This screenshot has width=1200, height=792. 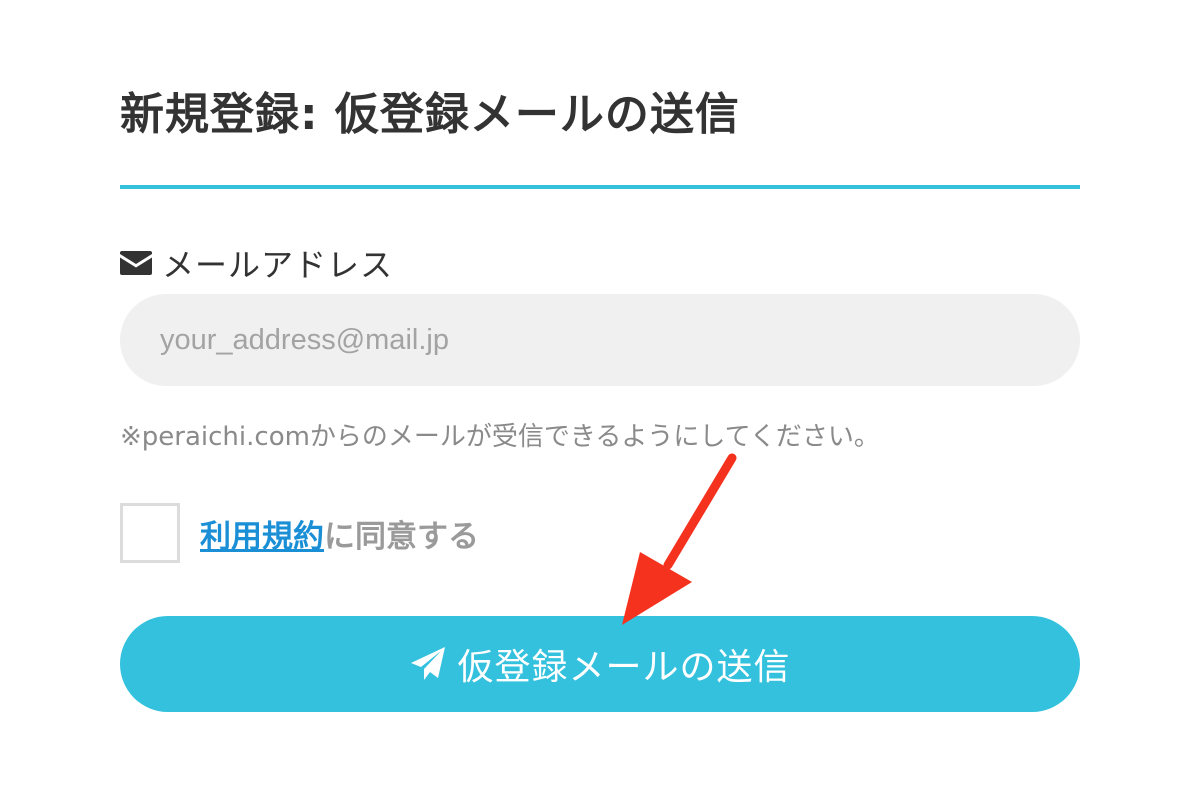 I want to click on title-divider, so click(x=600, y=187).